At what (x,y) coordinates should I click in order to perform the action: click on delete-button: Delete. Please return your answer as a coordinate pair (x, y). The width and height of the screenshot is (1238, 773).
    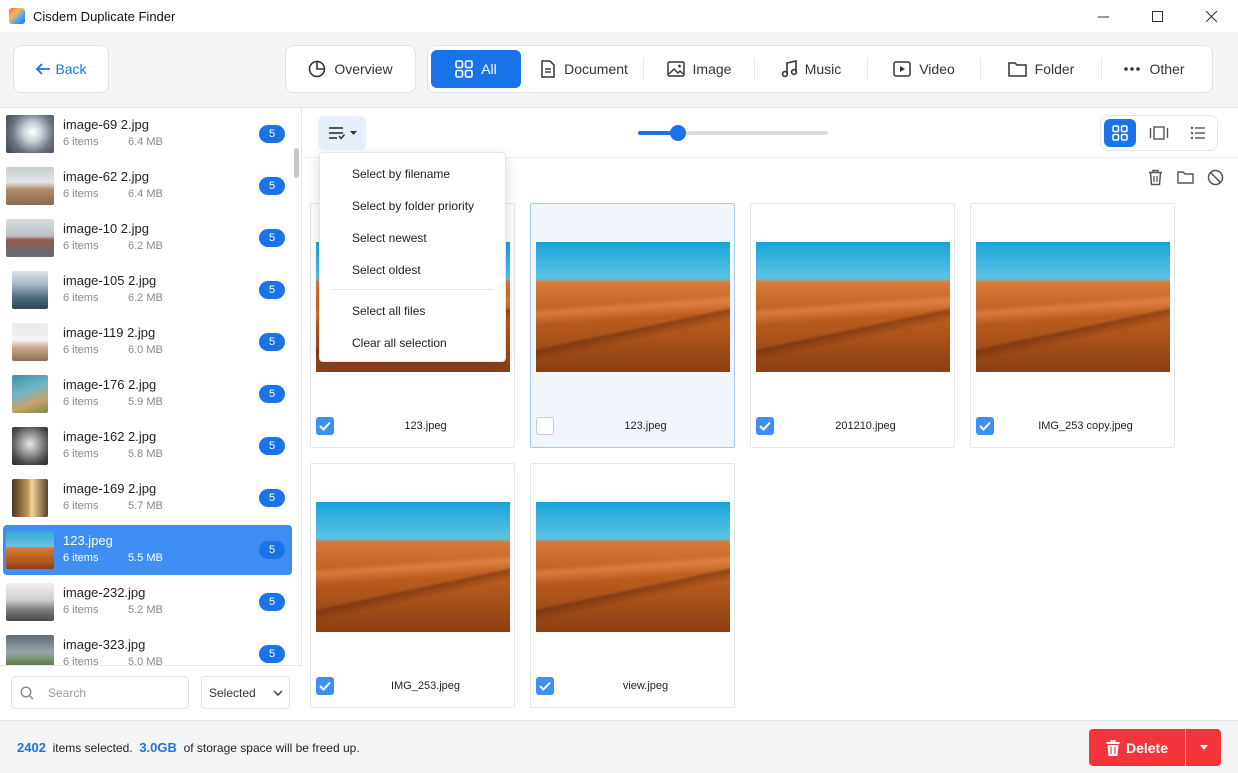
    Looking at the image, I should click on (1137, 747).